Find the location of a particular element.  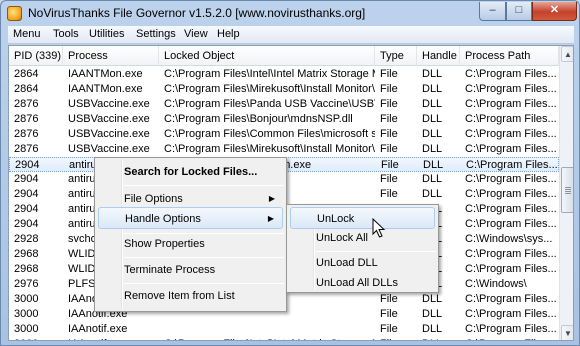

cell-pid: 2928 is located at coordinates (26, 239).